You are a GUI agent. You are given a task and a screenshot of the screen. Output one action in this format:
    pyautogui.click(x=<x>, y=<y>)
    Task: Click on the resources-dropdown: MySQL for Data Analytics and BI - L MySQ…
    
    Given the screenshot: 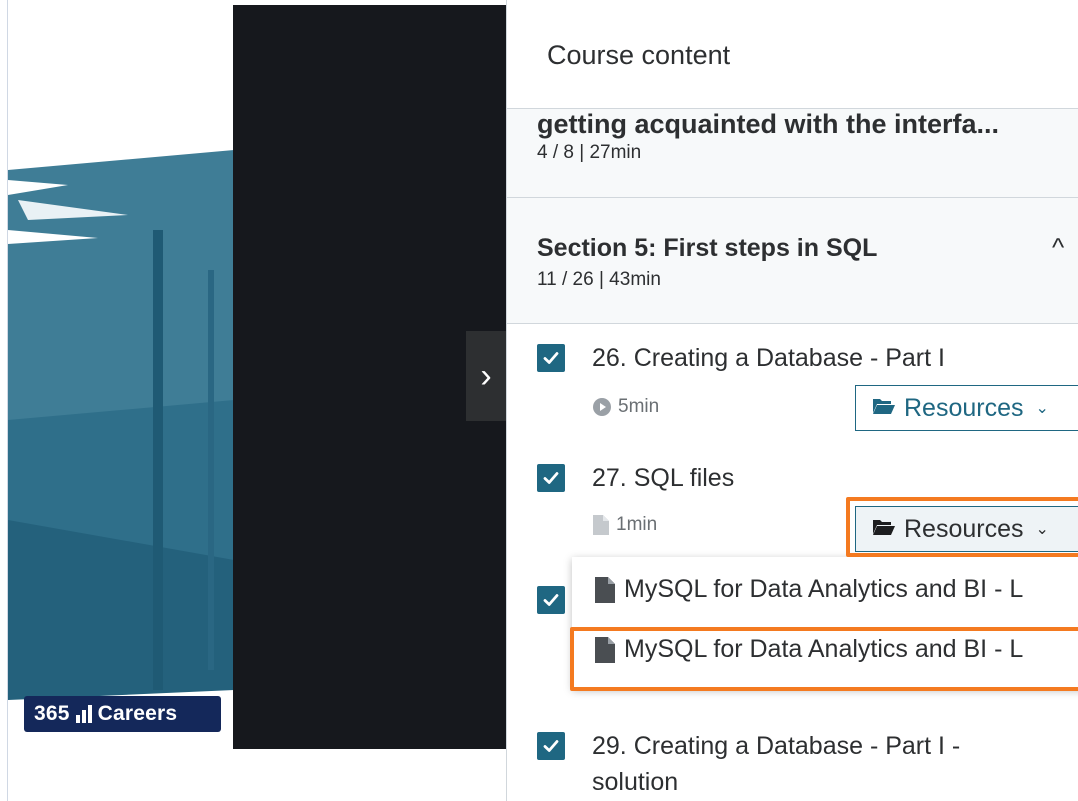 What is the action you would take?
    pyautogui.click(x=825, y=623)
    